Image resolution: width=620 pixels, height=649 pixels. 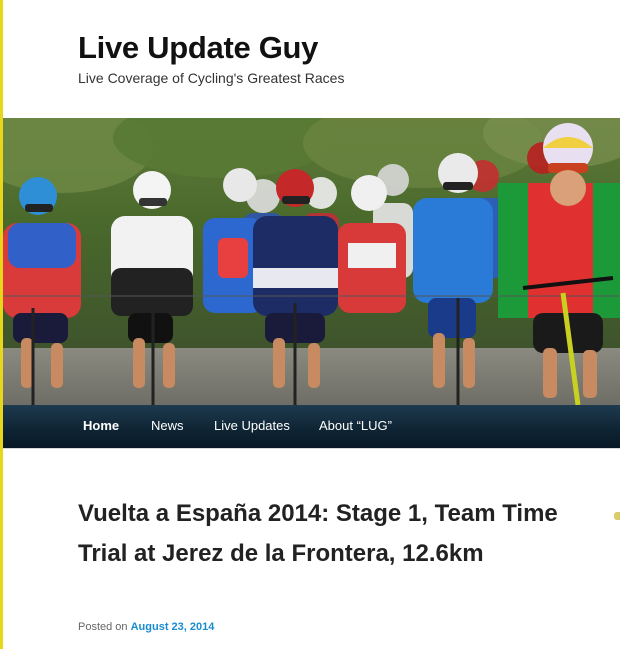 I want to click on nav-item-live-updates: Live Updates, so click(x=252, y=425).